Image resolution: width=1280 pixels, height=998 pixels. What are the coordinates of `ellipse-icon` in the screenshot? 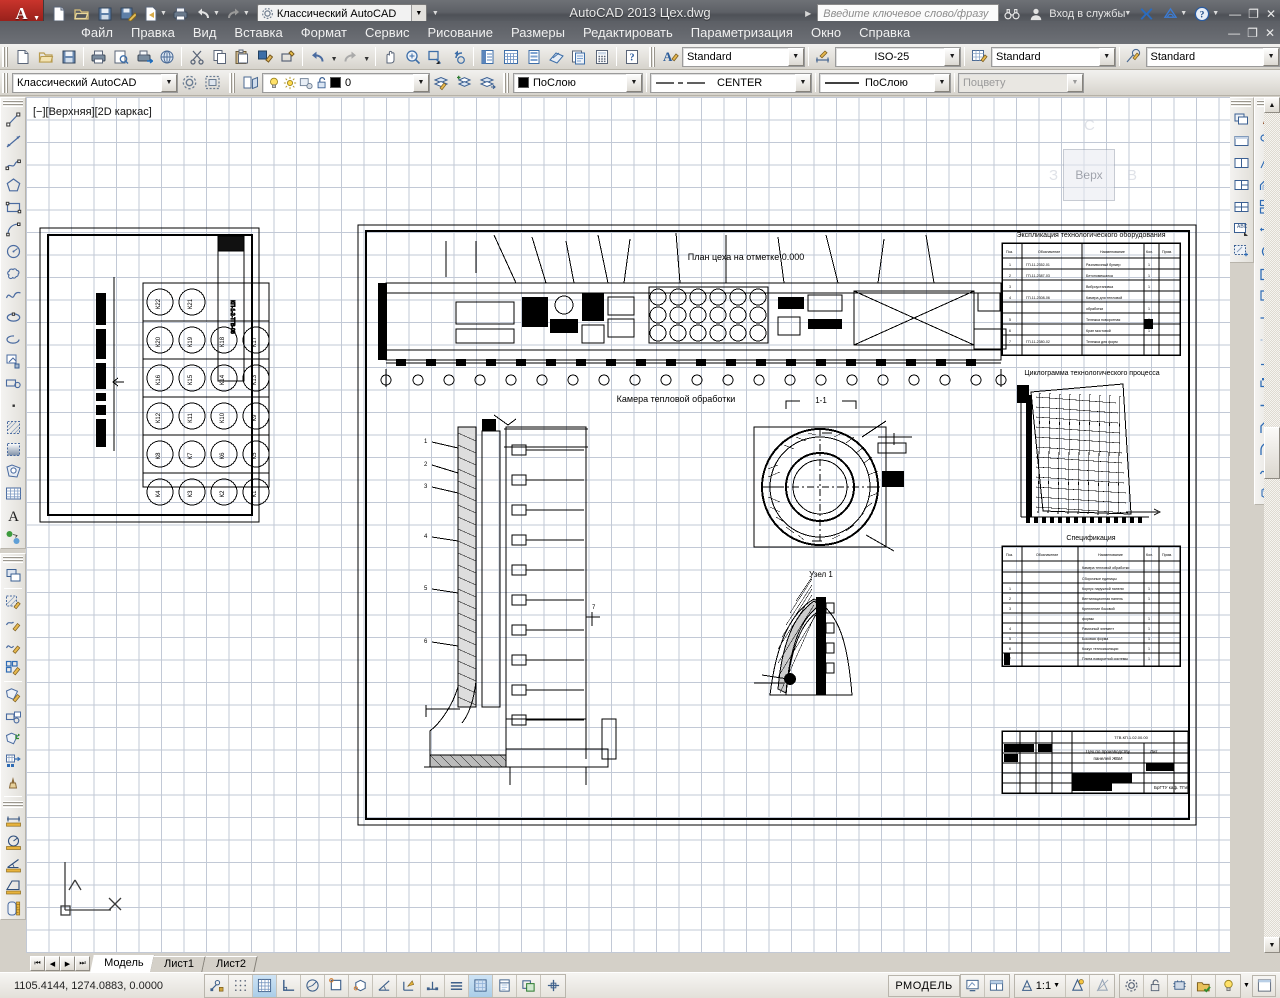 It's located at (13, 317).